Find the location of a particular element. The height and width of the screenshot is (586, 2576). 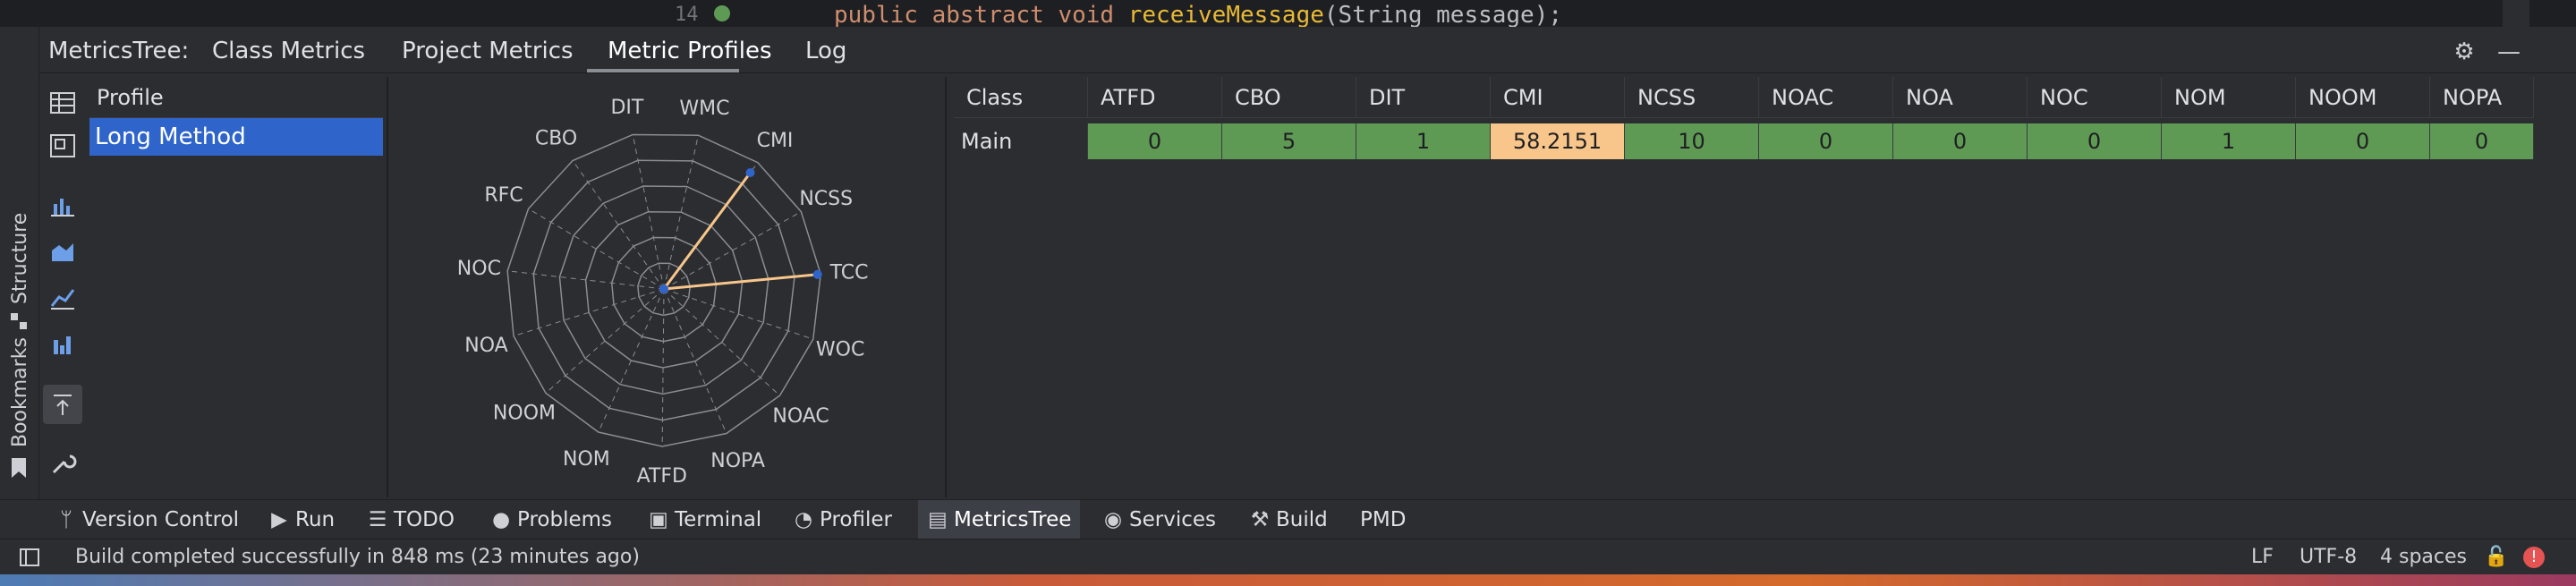

tab-project-metrics: Project Metrics is located at coordinates (488, 51).